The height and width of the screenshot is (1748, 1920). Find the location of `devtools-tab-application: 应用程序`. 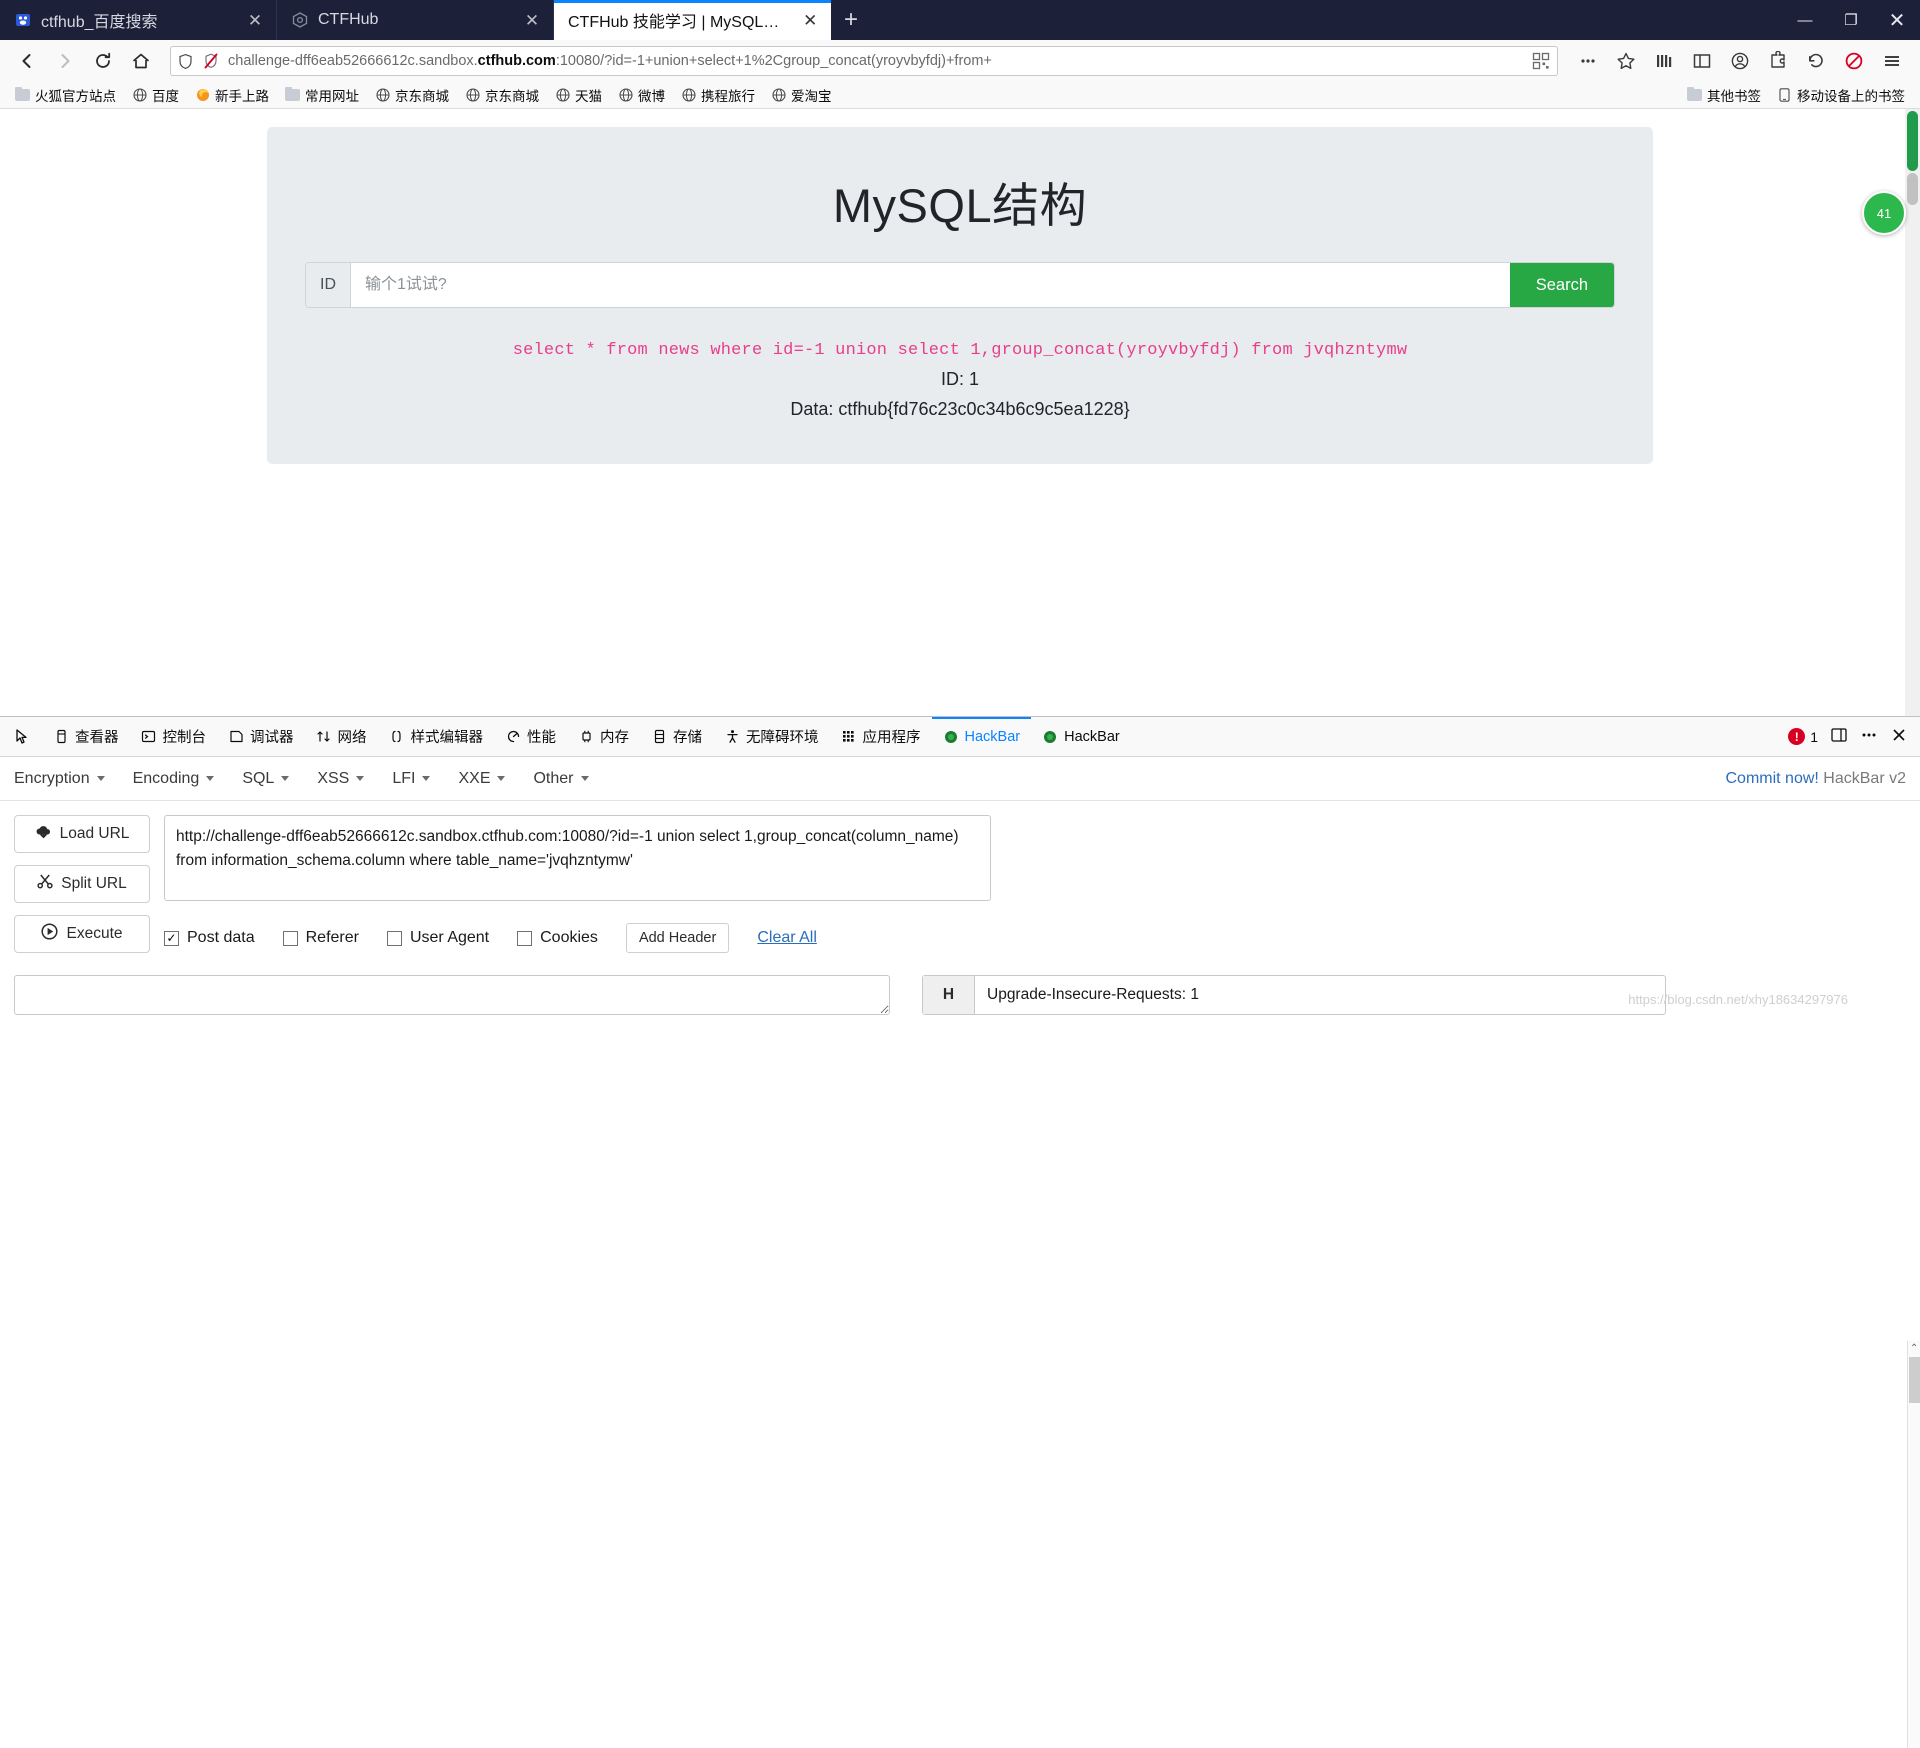

devtools-tab-application: 应用程序 is located at coordinates (881, 737).